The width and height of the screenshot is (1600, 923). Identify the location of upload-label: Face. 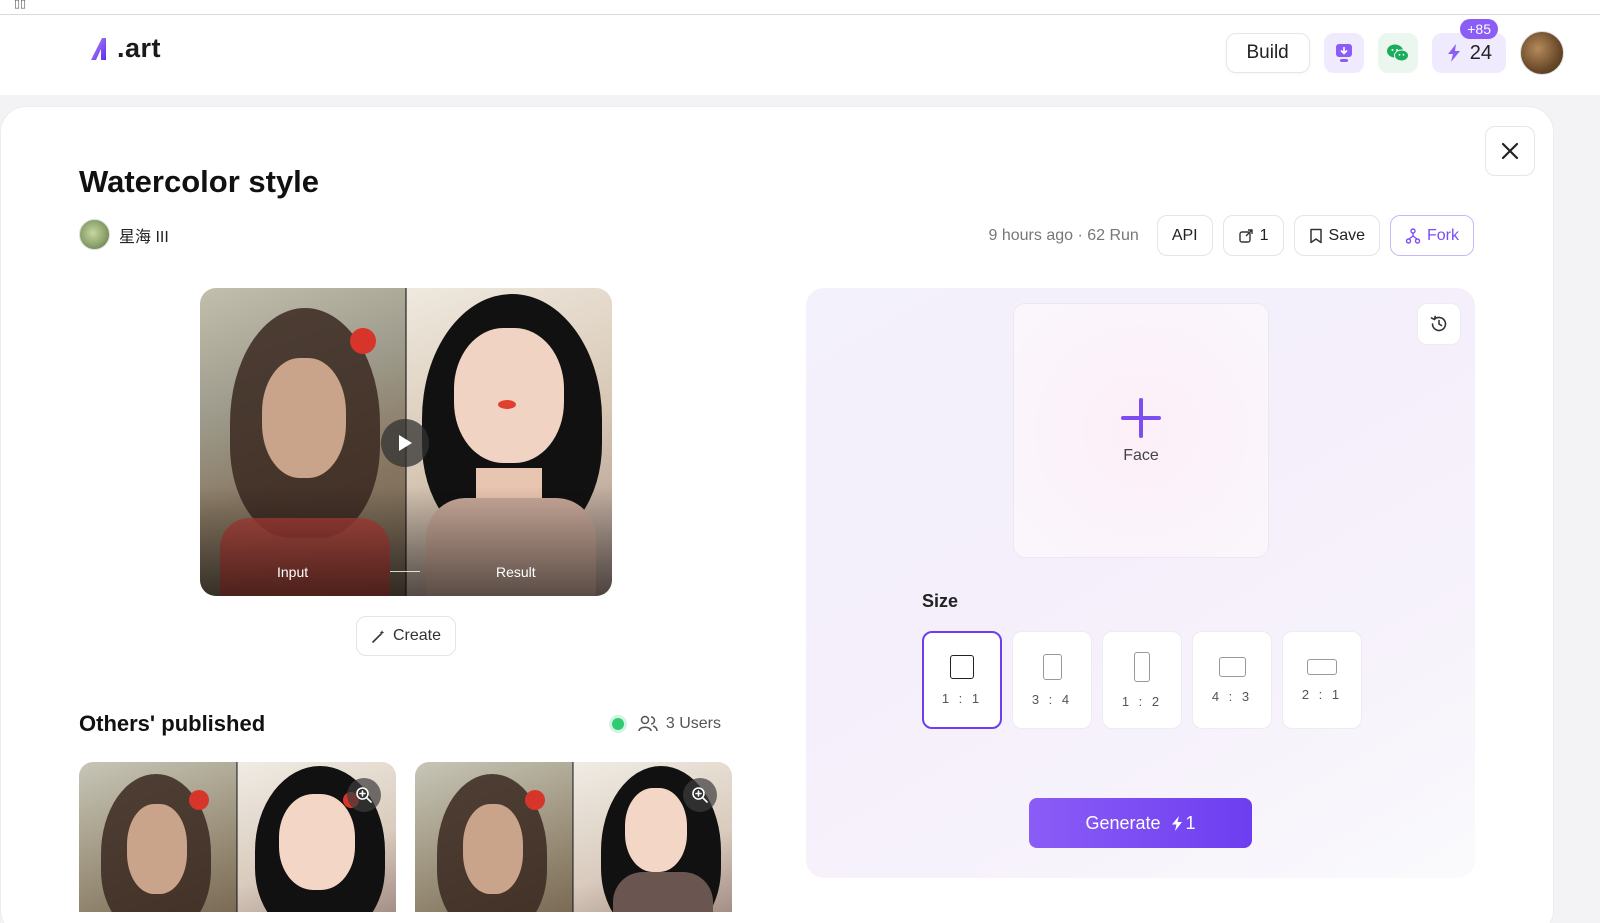
(1141, 455).